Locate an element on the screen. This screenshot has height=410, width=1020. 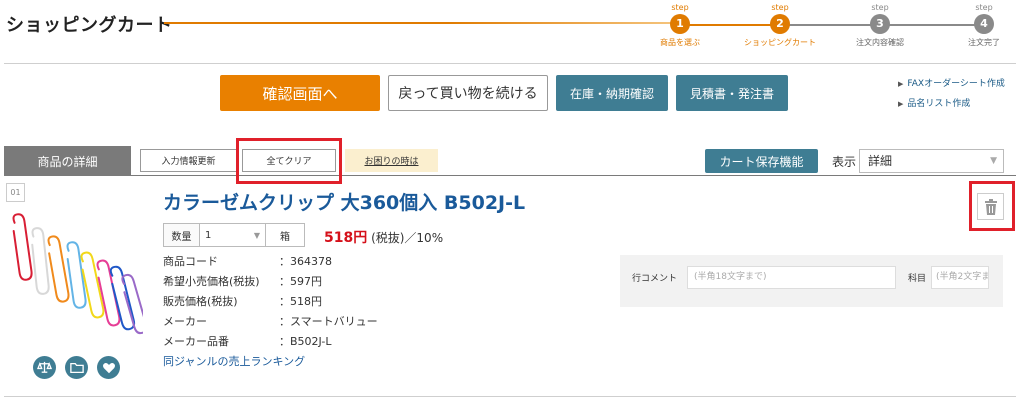
clip-red is located at coordinates (22, 247).